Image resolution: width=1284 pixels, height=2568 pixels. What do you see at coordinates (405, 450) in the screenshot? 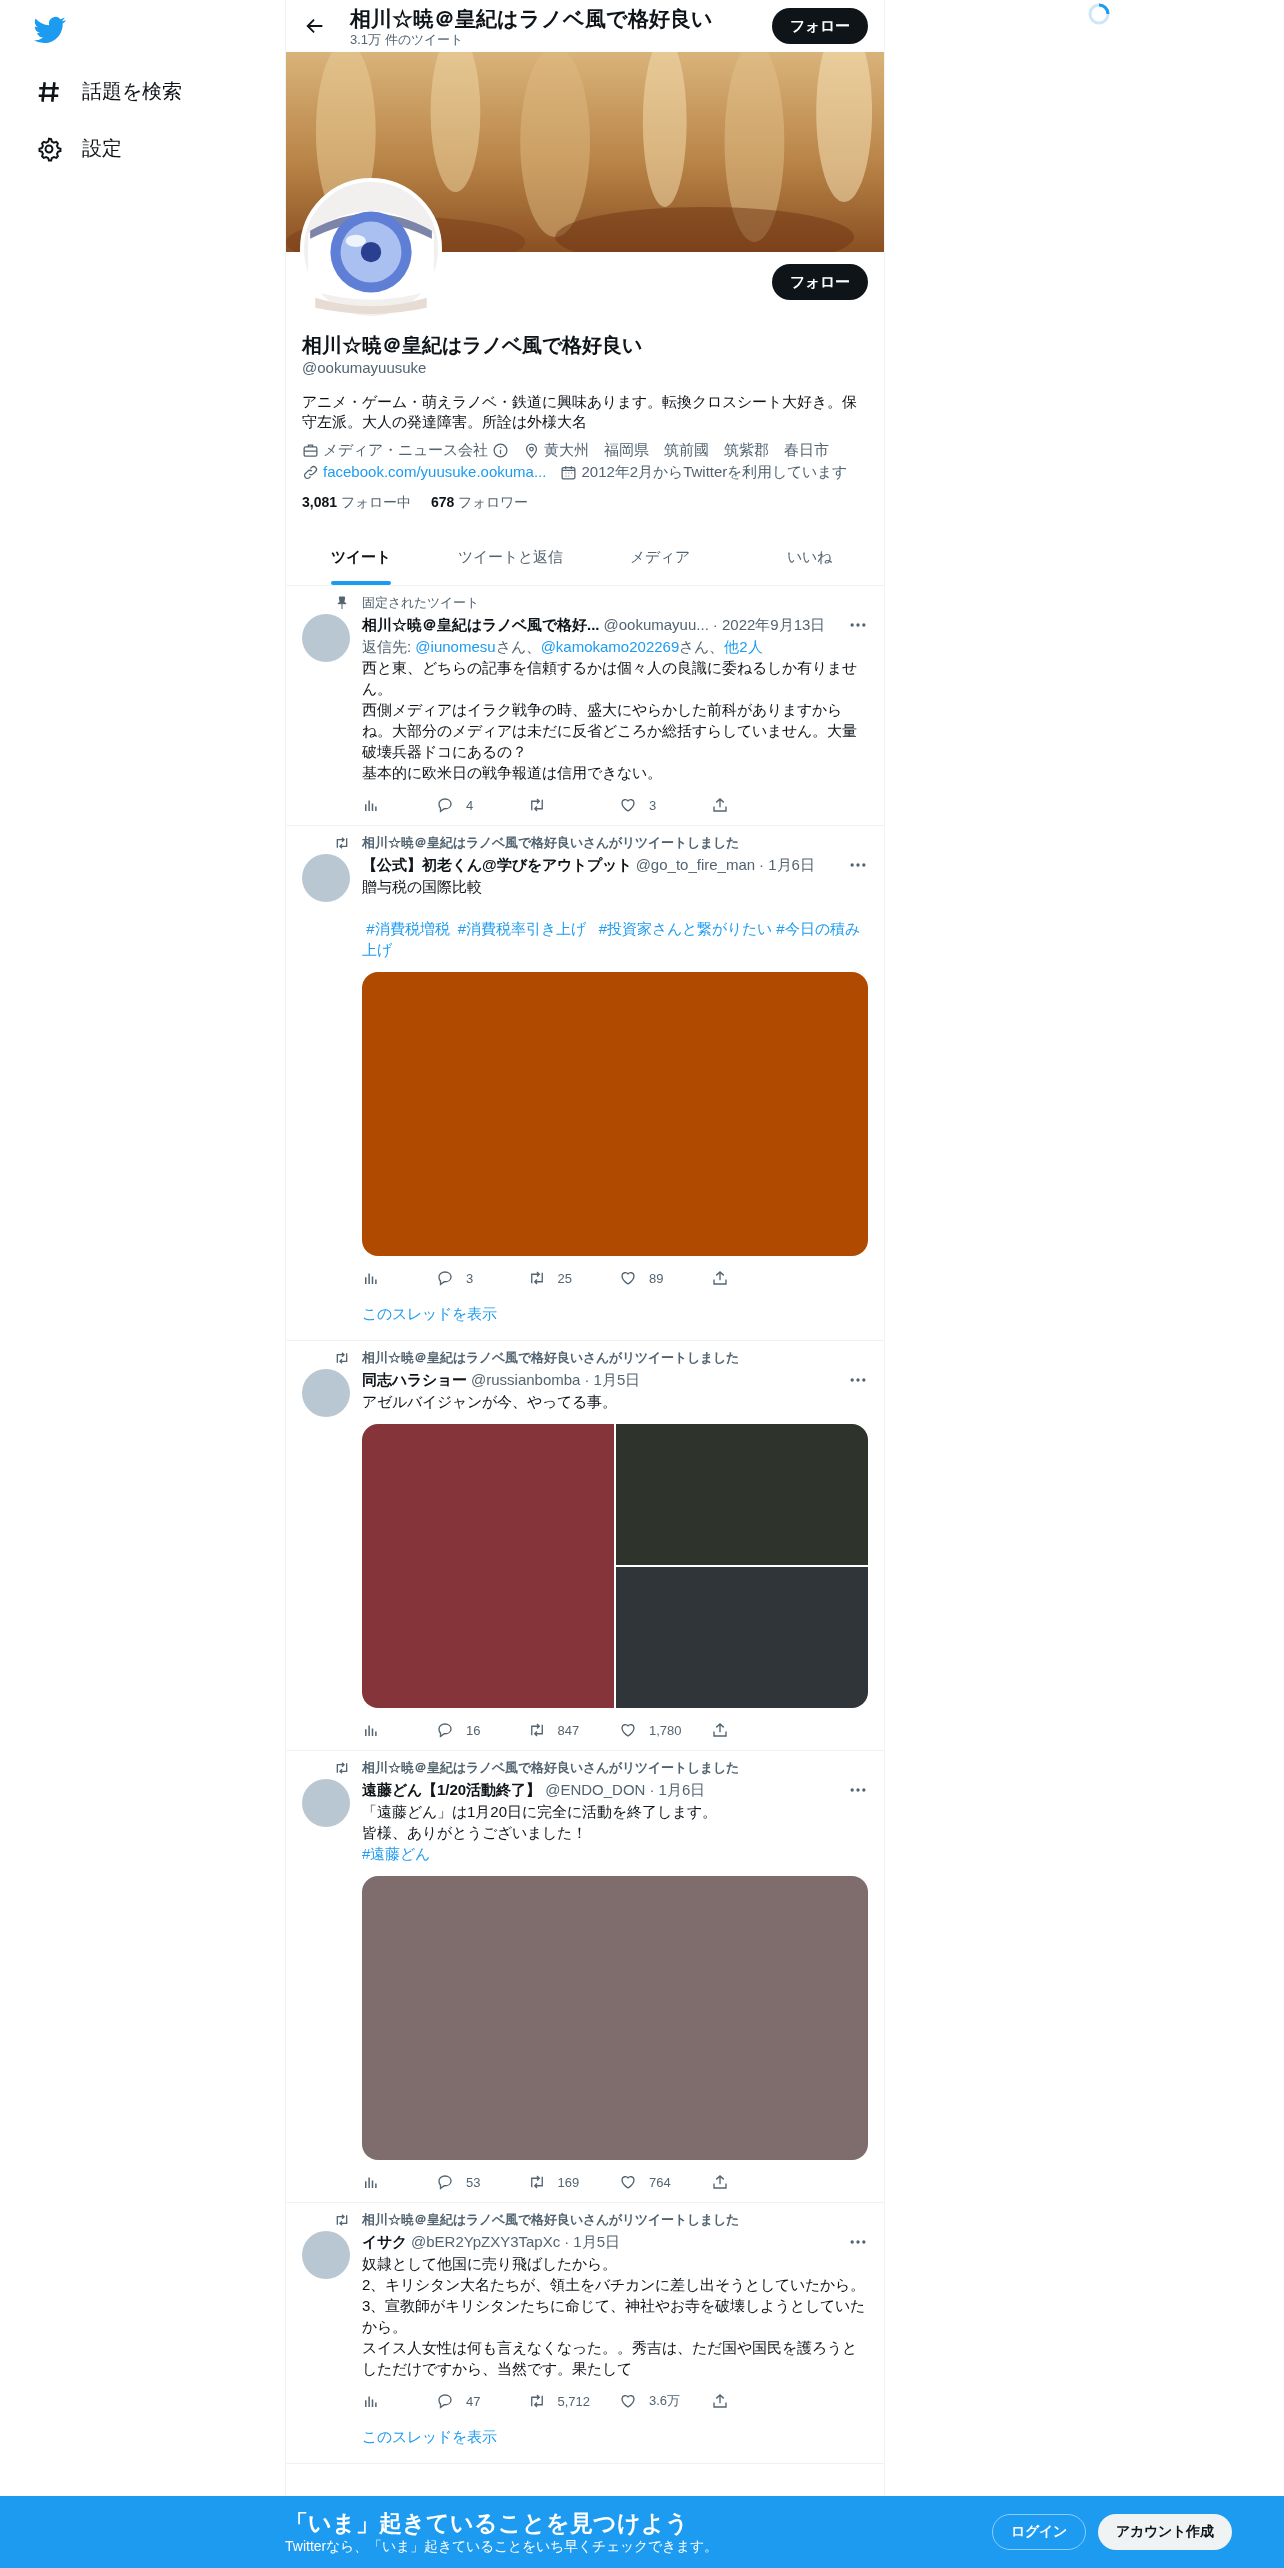
I see `category-text: メディア・ニュース会社` at bounding box center [405, 450].